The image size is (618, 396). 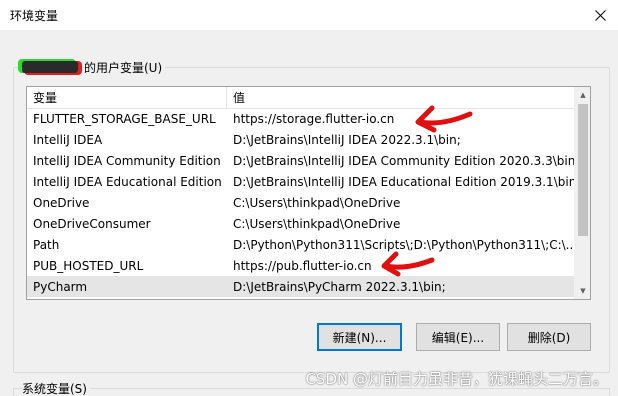 What do you see at coordinates (88, 265) in the screenshot?
I see `variable-name-cell: PUB_HOSTED_URL` at bounding box center [88, 265].